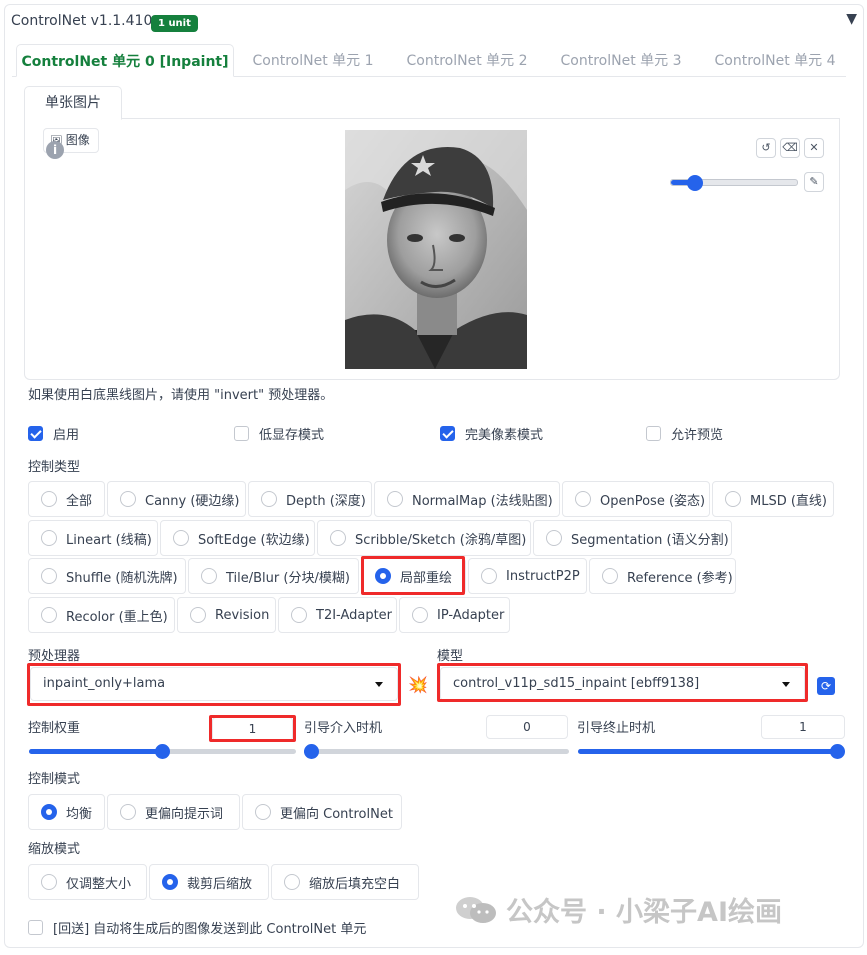  Describe the element at coordinates (632, 538) in the screenshot. I see `control-type-option: Segmentation (语义分割)` at that location.